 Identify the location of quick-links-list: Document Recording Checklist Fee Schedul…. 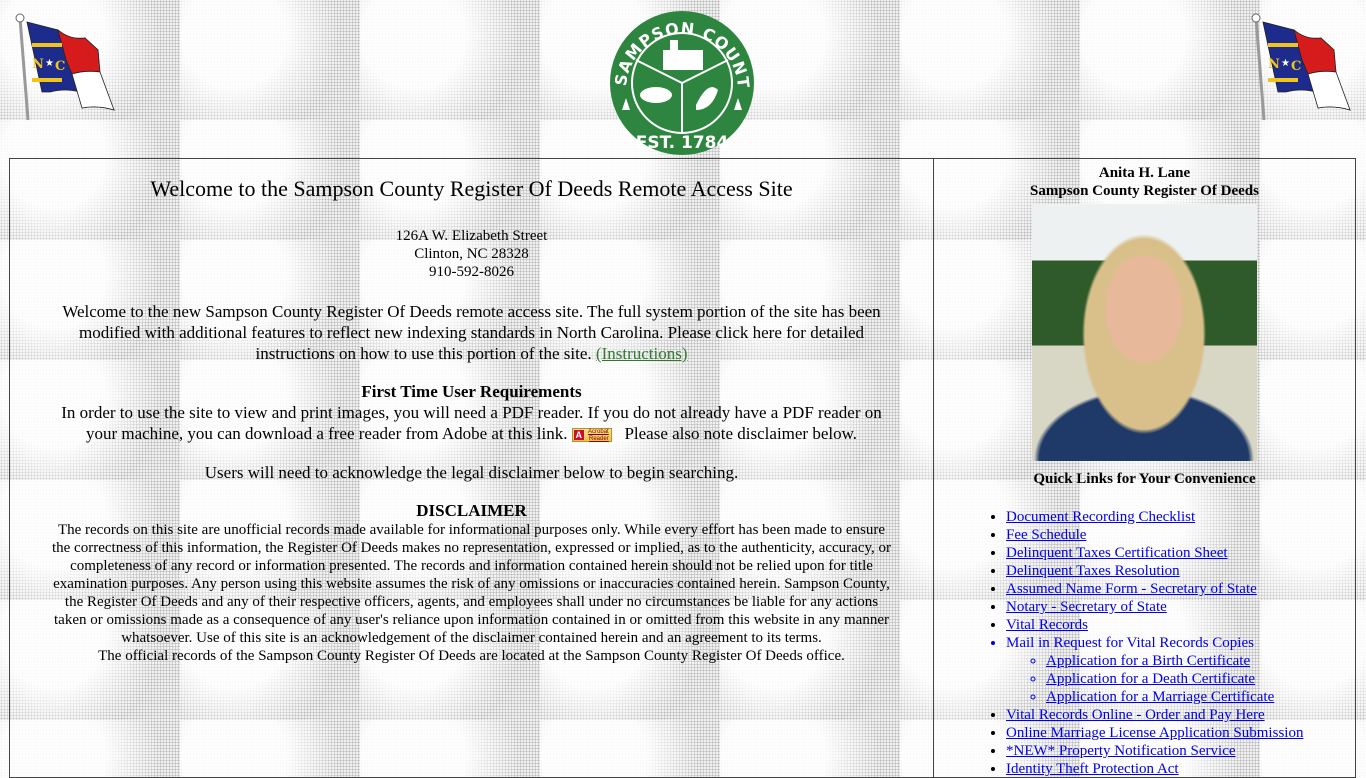
(1144, 643).